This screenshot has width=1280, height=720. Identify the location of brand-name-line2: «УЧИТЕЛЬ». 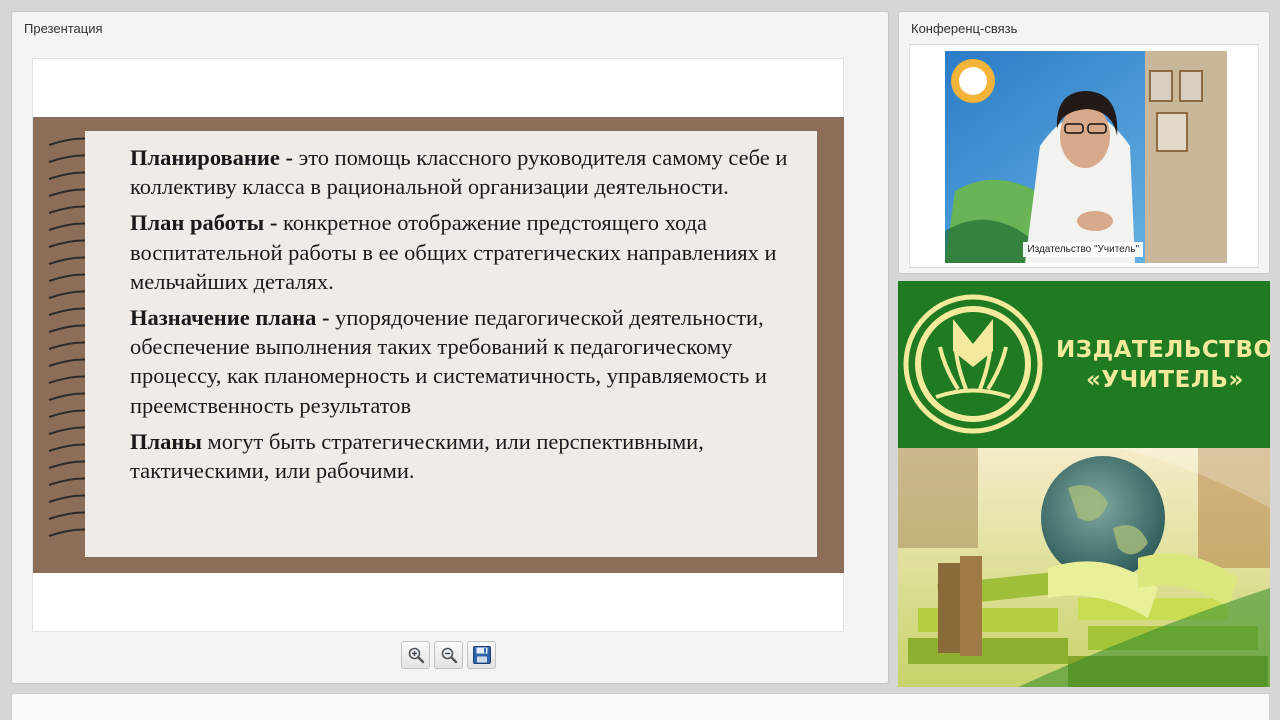
(1165, 380).